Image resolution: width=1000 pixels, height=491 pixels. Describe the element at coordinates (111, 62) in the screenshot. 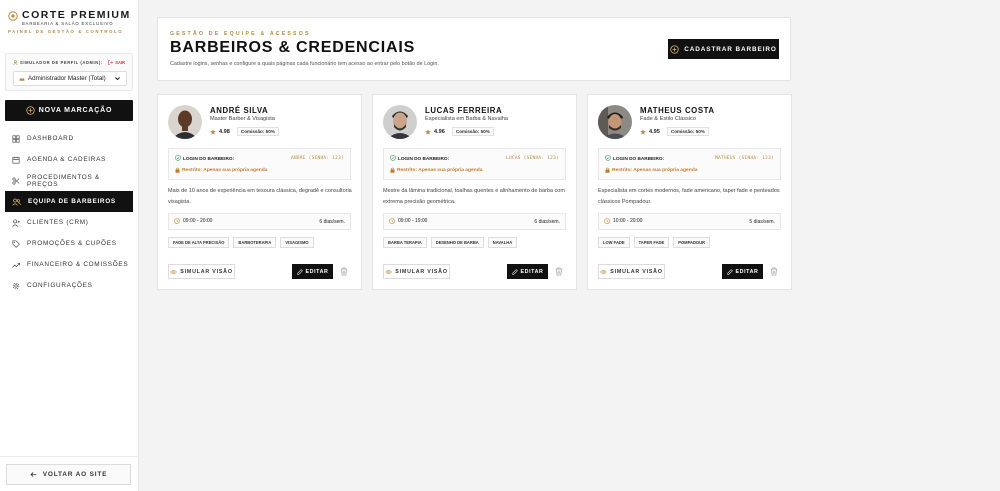

I see `logout-icon` at that location.